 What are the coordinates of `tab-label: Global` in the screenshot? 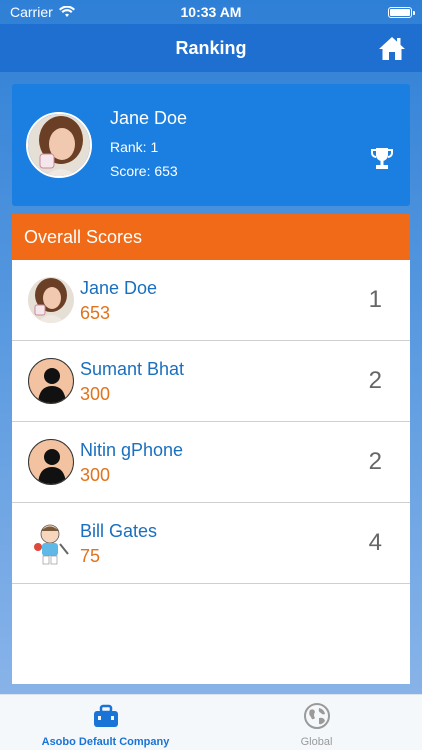 It's located at (316, 742).